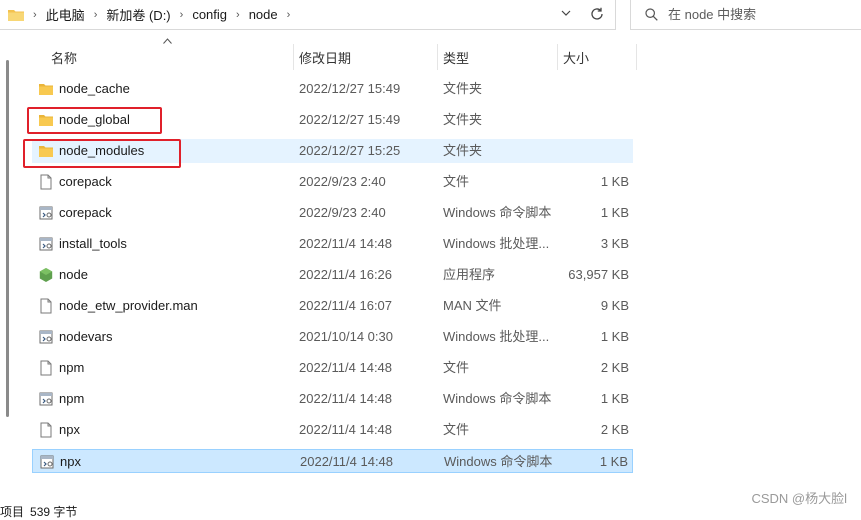 The width and height of the screenshot is (861, 520). Describe the element at coordinates (65, 14) in the screenshot. I see `breadcrumb-this-pc: 此电脑` at that location.